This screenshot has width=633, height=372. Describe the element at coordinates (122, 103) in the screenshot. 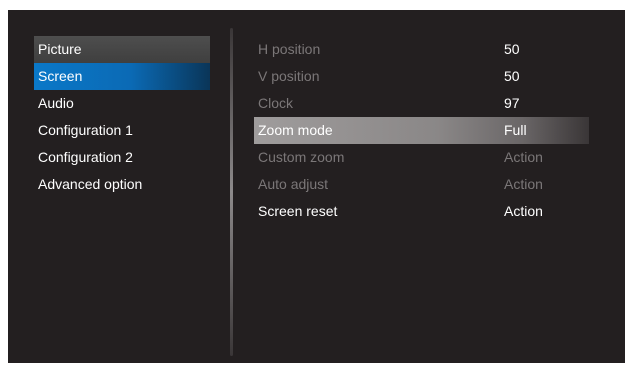

I see `menu-item-audio: Audio` at that location.